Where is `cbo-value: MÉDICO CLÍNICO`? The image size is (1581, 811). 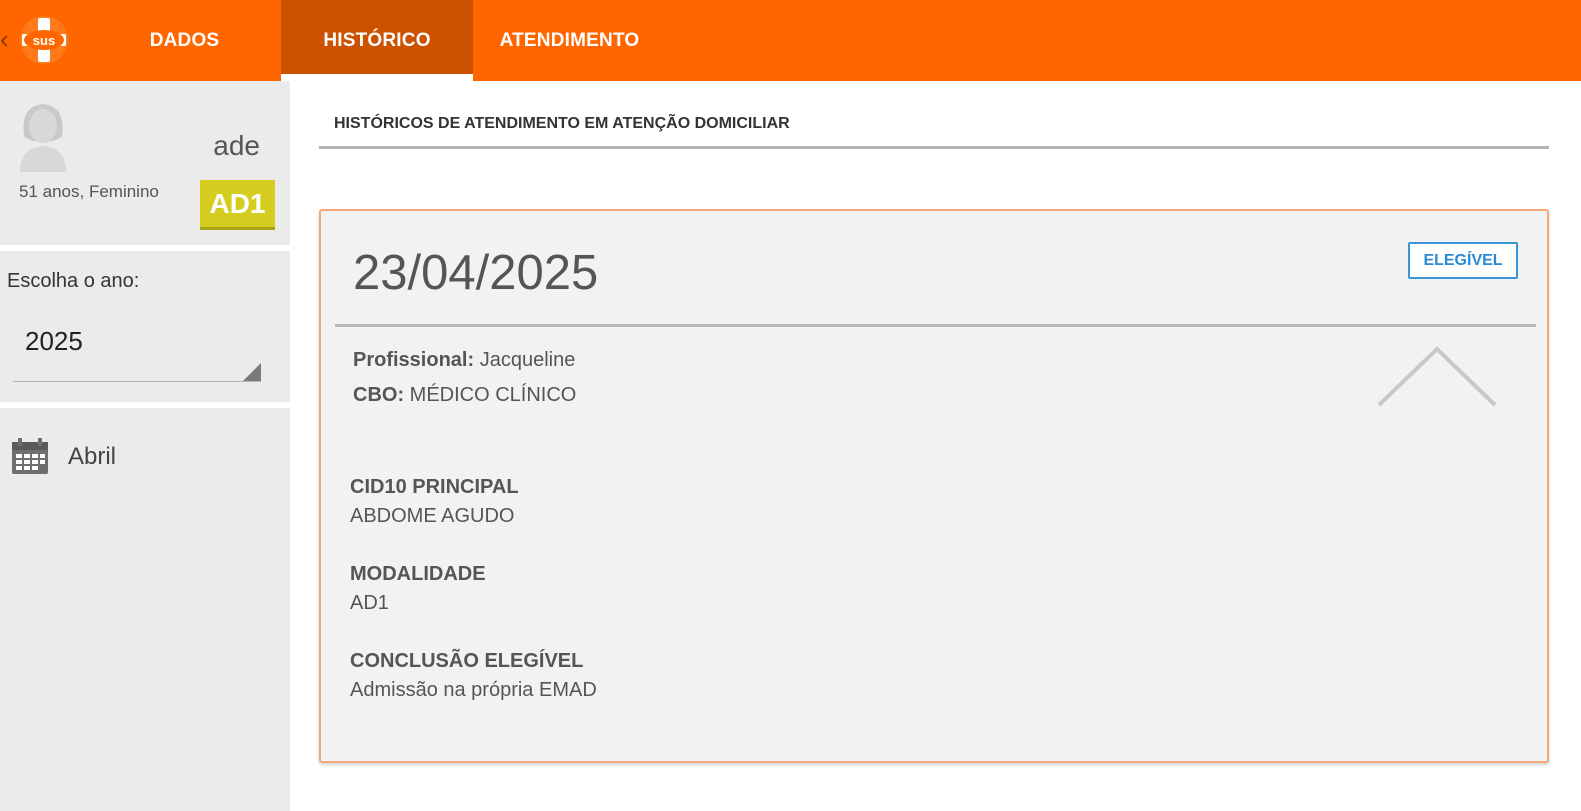
cbo-value: MÉDICO CLÍNICO is located at coordinates (493, 395).